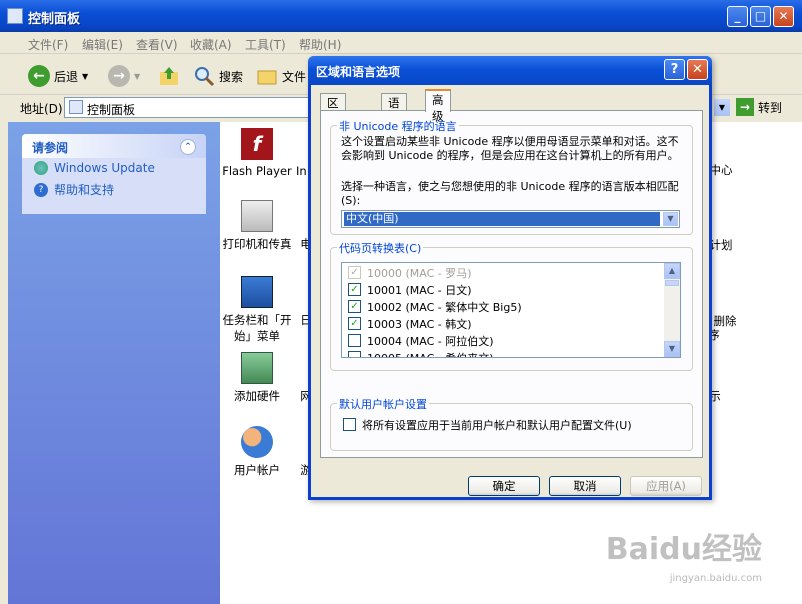 The height and width of the screenshot is (604, 802). I want to click on title-bar: 控制面板 _ □ ✕, so click(401, 16).